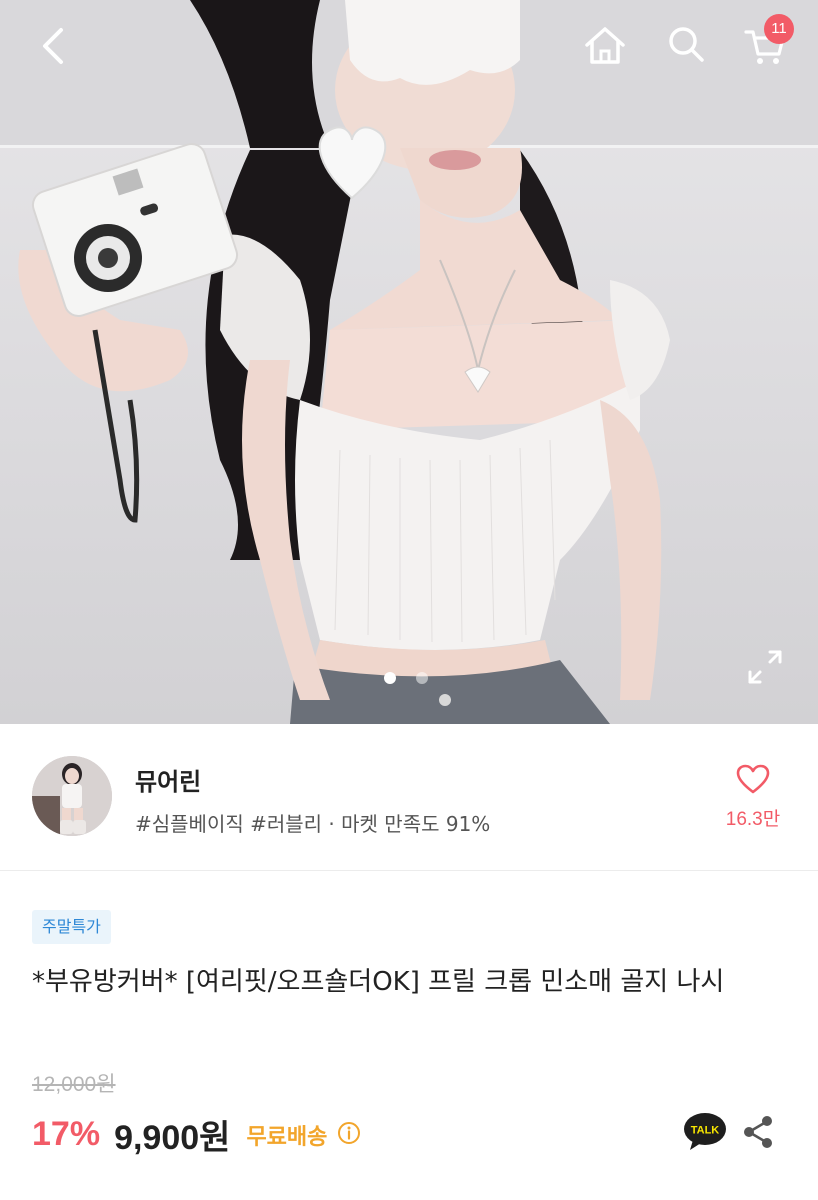  I want to click on back-button, so click(54, 46).